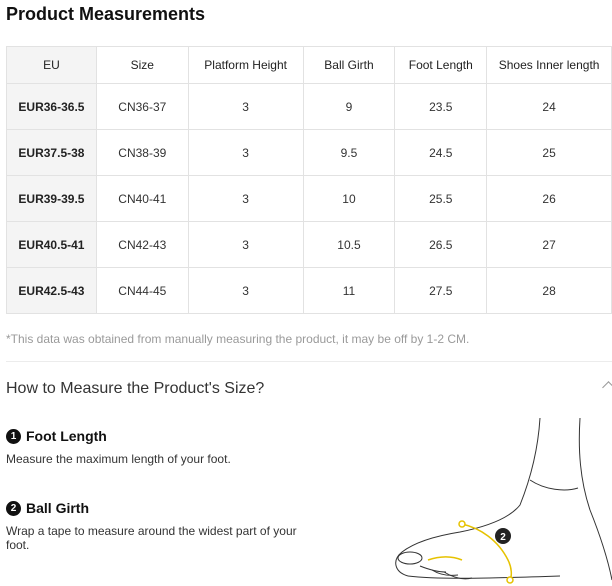  I want to click on foot-top-outline, so click(468, 497).